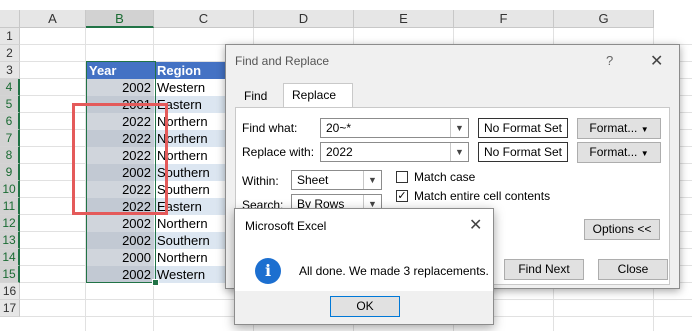  I want to click on find-what-input: 20~* ▼, so click(394, 128).